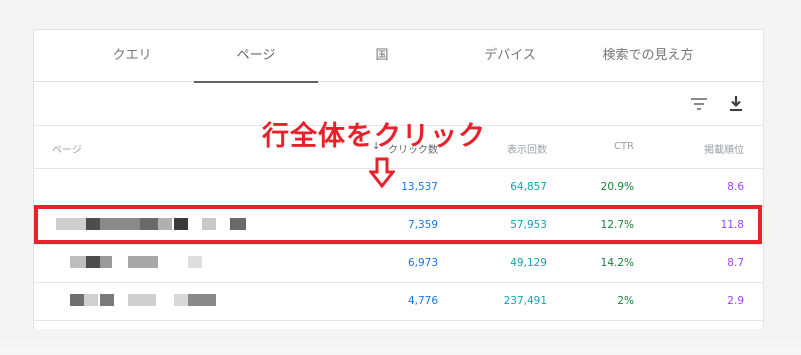  Describe the element at coordinates (398, 264) in the screenshot. I see `table-row: 6,973 49,129 14.2% 8.7` at that location.